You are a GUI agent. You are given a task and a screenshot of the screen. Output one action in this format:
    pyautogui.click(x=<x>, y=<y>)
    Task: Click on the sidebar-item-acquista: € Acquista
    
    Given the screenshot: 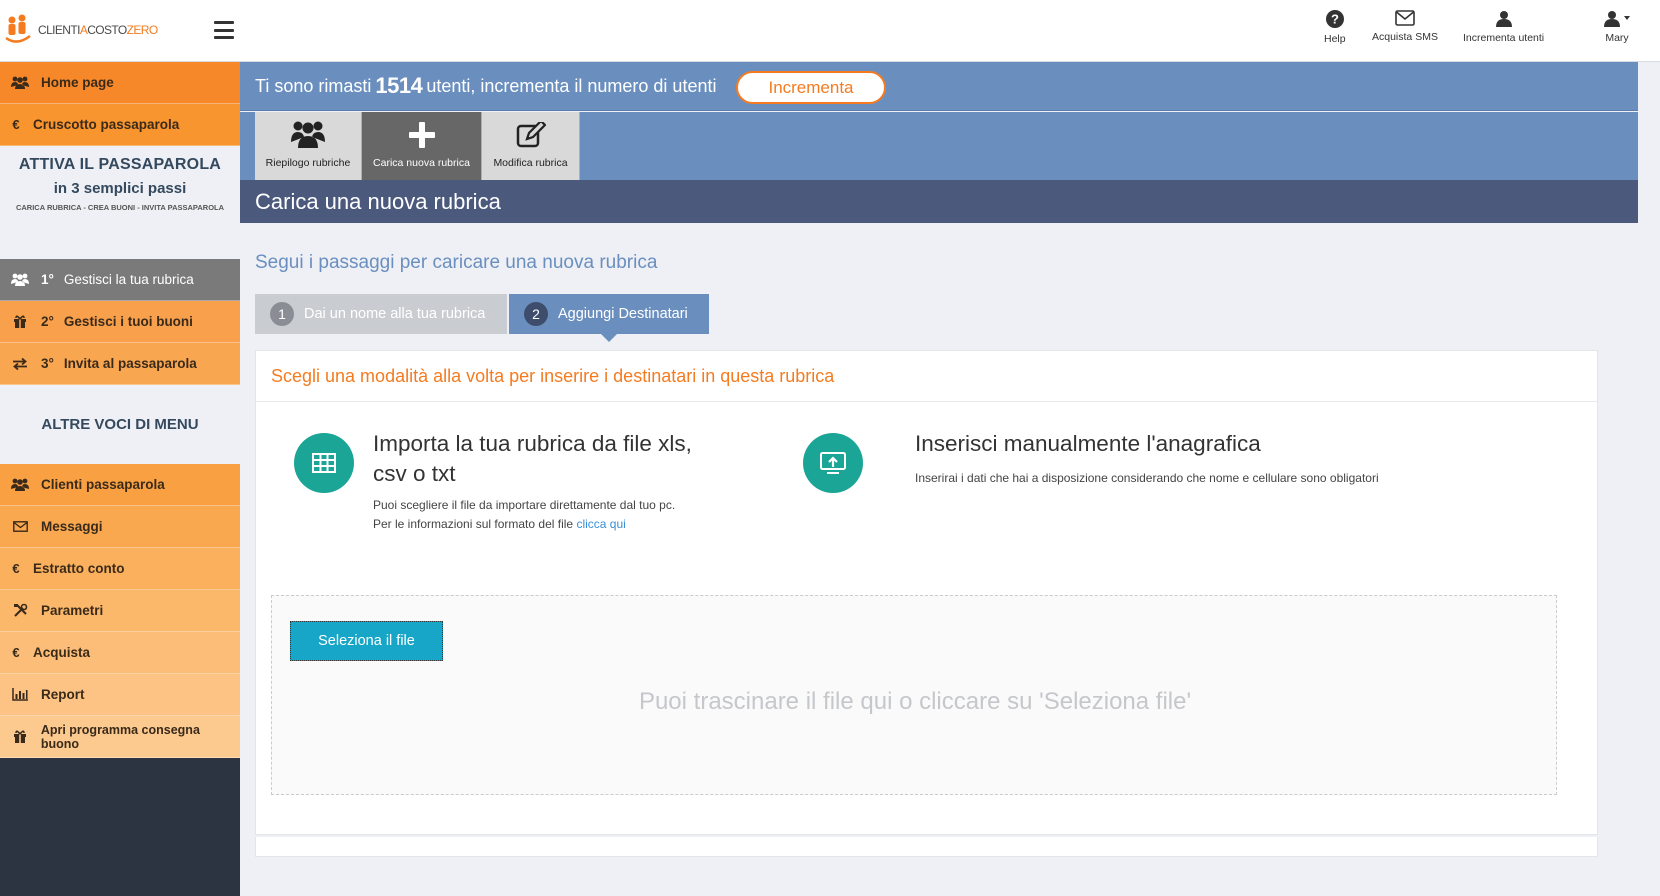 What is the action you would take?
    pyautogui.click(x=120, y=653)
    